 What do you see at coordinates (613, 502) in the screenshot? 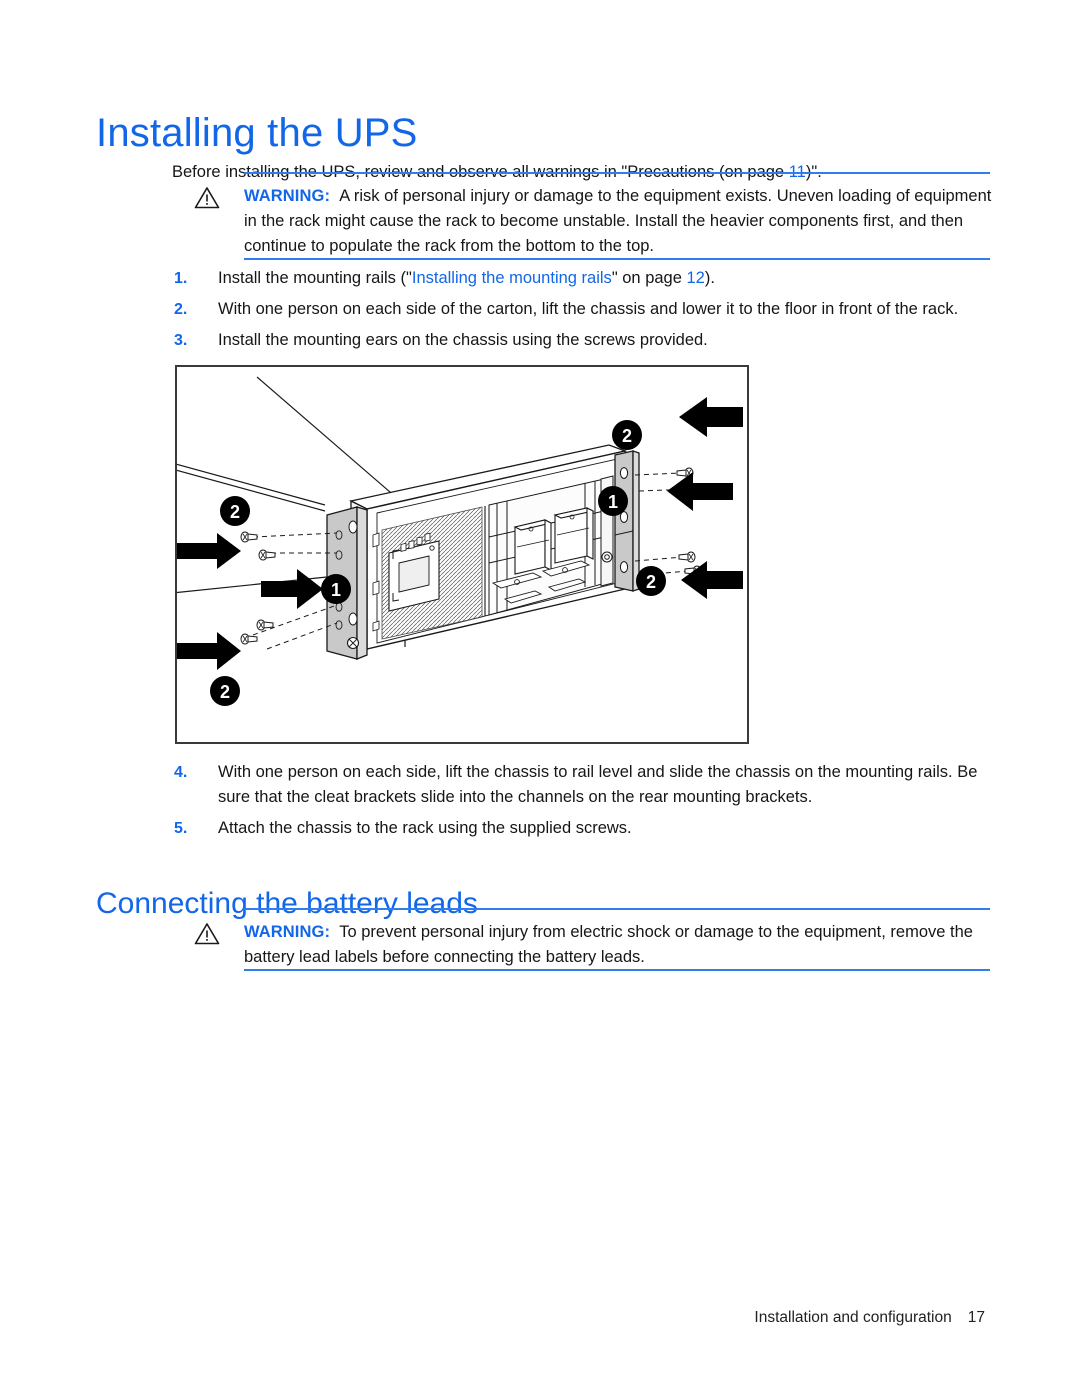
I see `callout-badge-right-middle: 1` at bounding box center [613, 502].